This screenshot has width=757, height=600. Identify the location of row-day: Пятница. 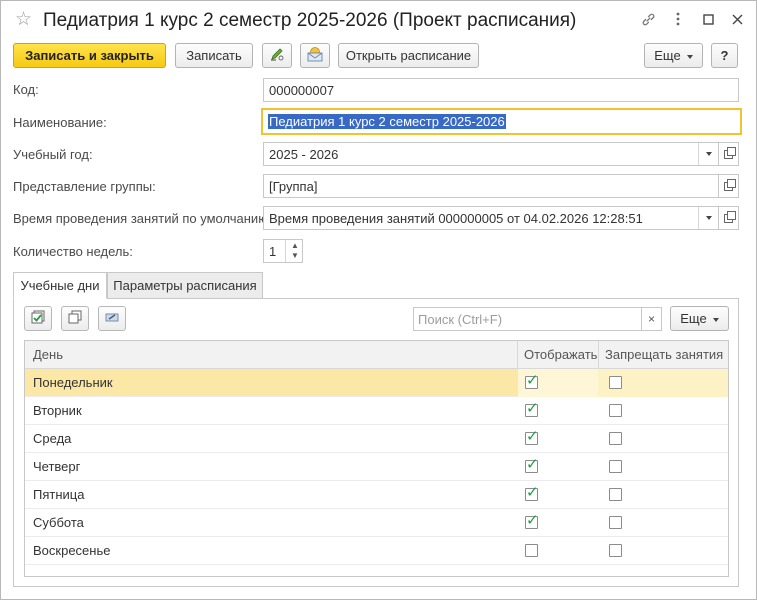
(59, 494).